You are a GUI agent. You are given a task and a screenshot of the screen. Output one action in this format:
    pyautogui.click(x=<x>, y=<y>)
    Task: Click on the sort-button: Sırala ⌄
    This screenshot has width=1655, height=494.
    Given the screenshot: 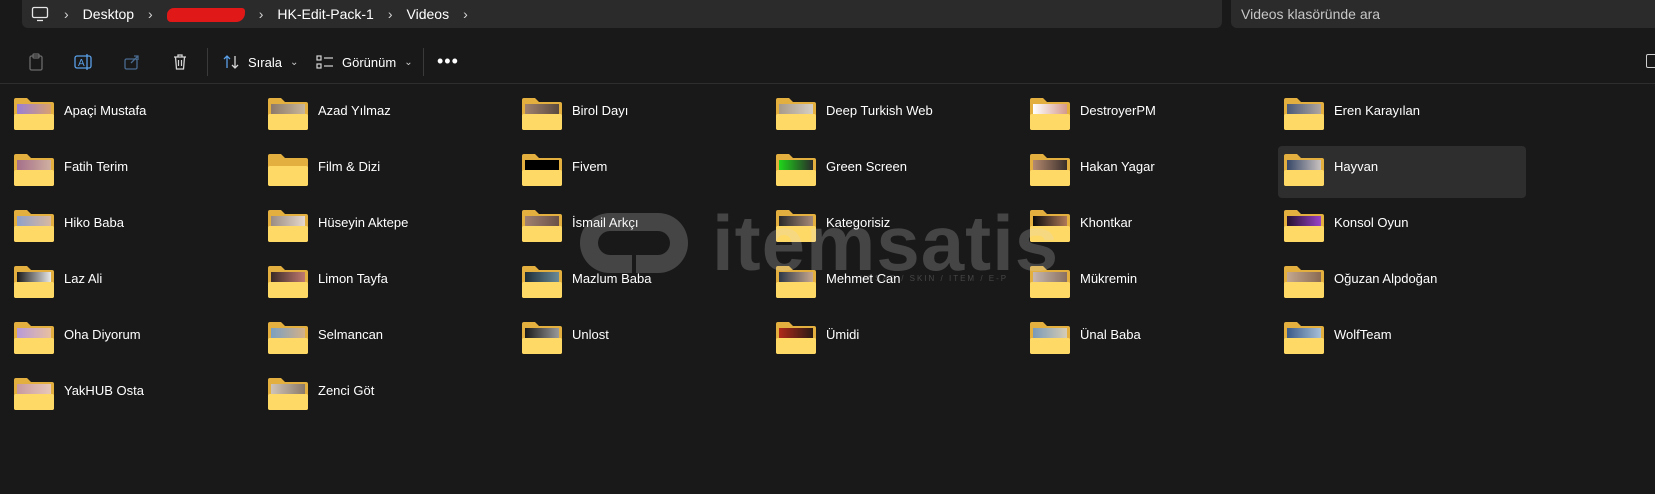 What is the action you would take?
    pyautogui.click(x=260, y=62)
    